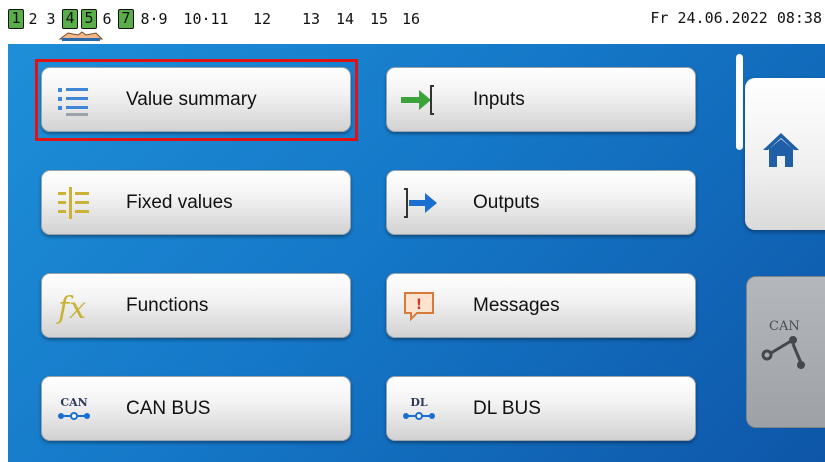 The height and width of the screenshot is (462, 825). What do you see at coordinates (784, 326) in the screenshot?
I see `can-side-label: CAN` at bounding box center [784, 326].